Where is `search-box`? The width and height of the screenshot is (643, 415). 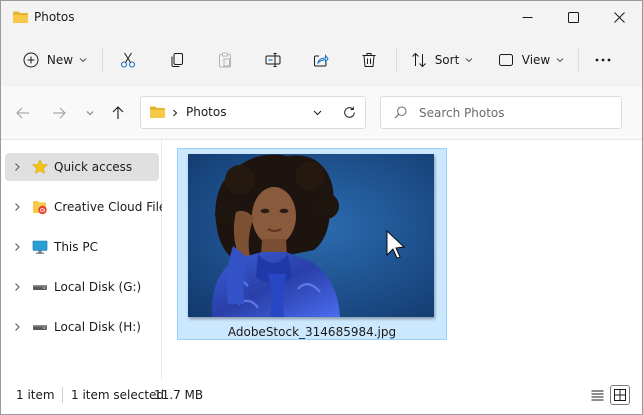 search-box is located at coordinates (501, 112).